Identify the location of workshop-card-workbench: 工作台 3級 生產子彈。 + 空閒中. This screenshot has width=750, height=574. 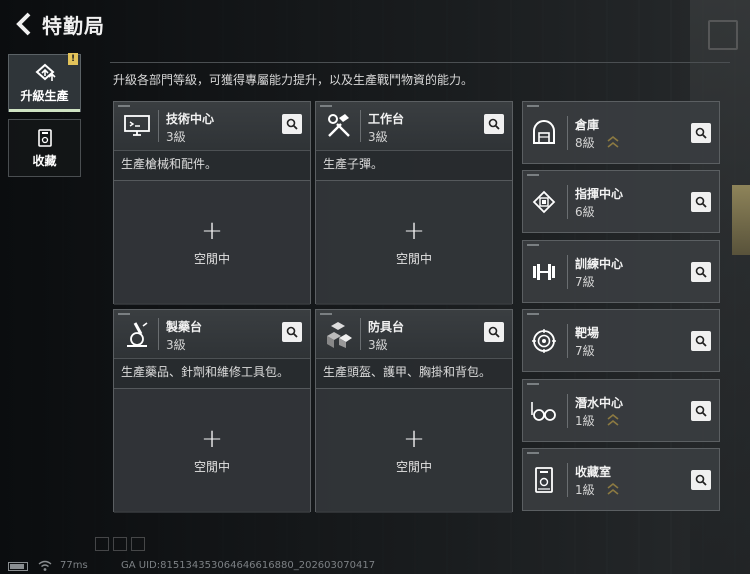
(414, 203).